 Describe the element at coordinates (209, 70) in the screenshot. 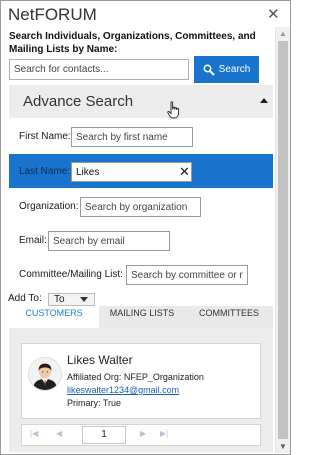

I see `search-icon` at that location.